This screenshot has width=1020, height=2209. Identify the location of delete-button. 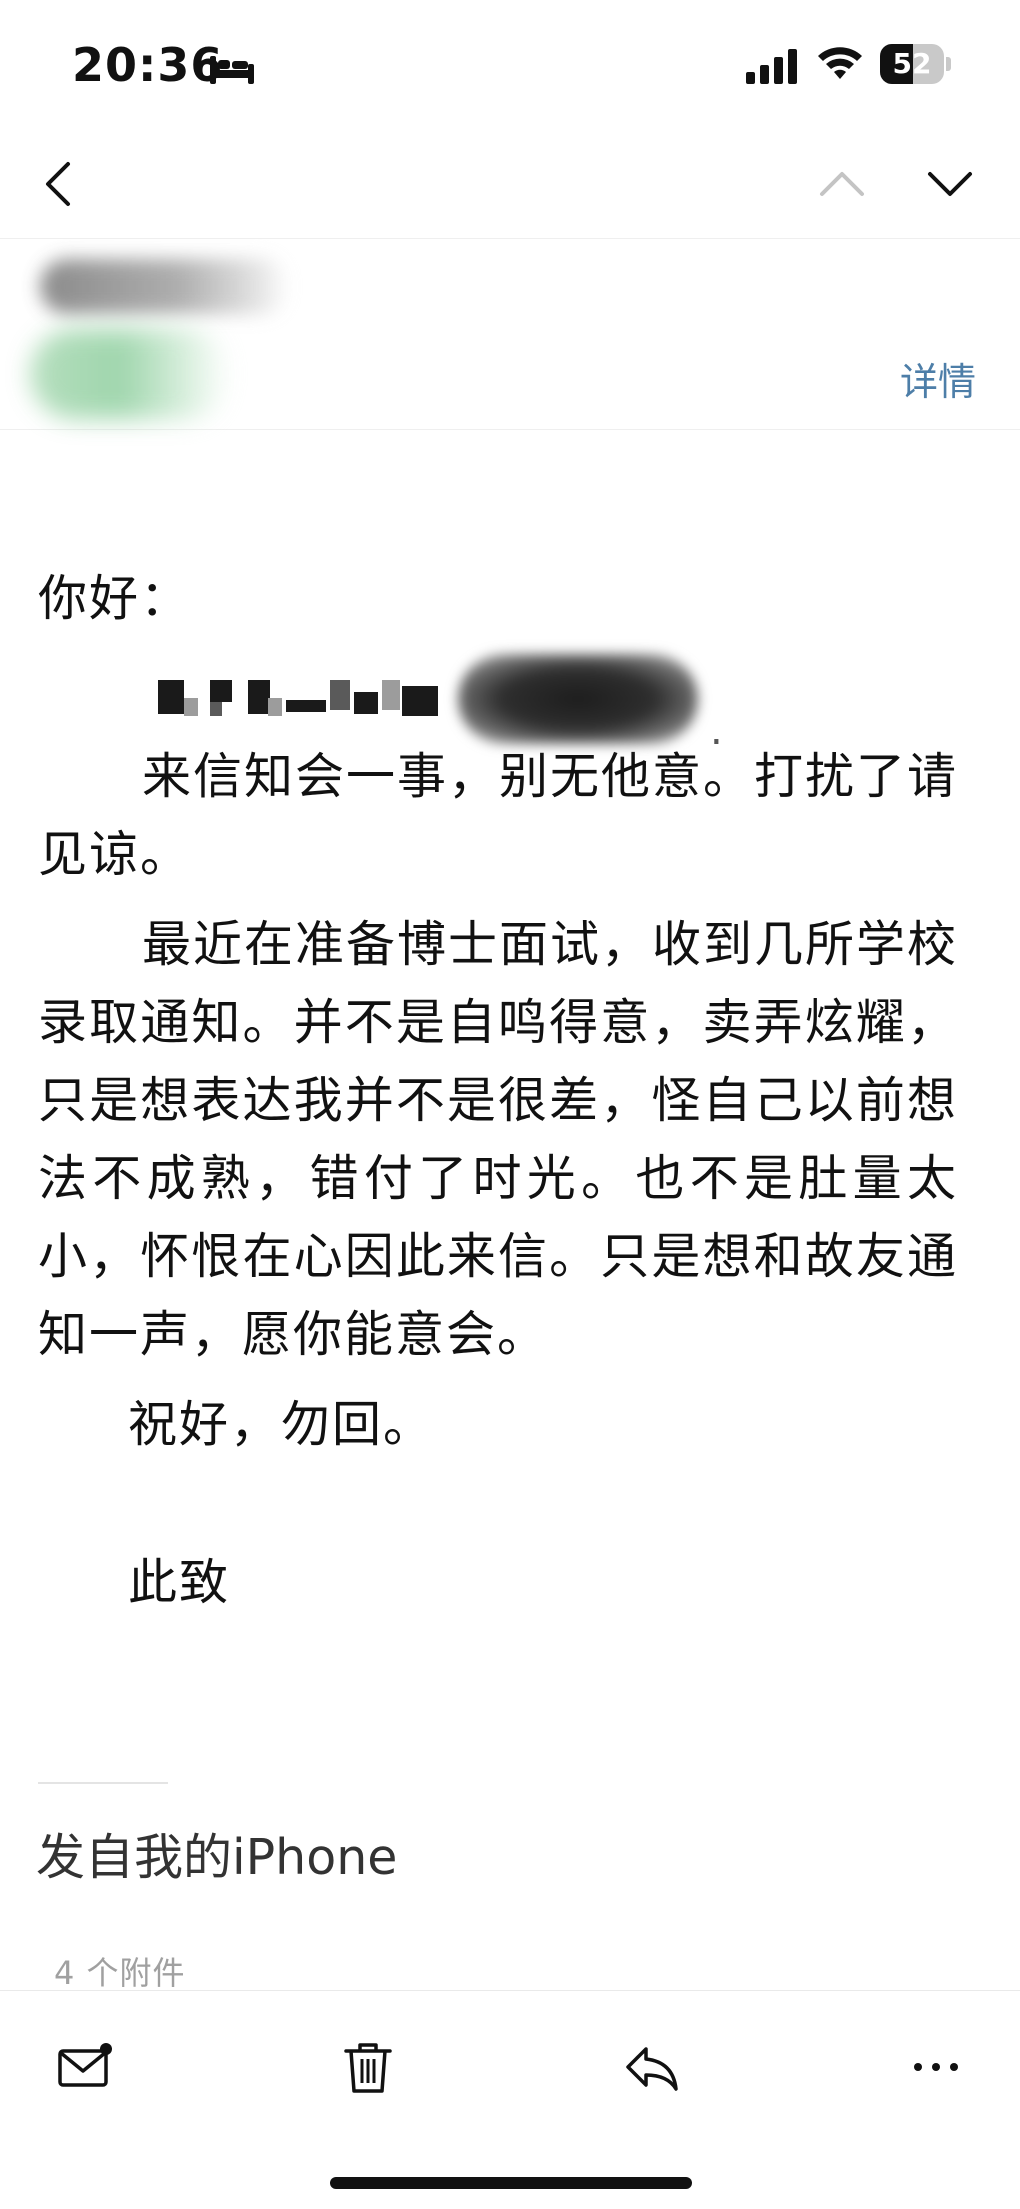
(368, 2067).